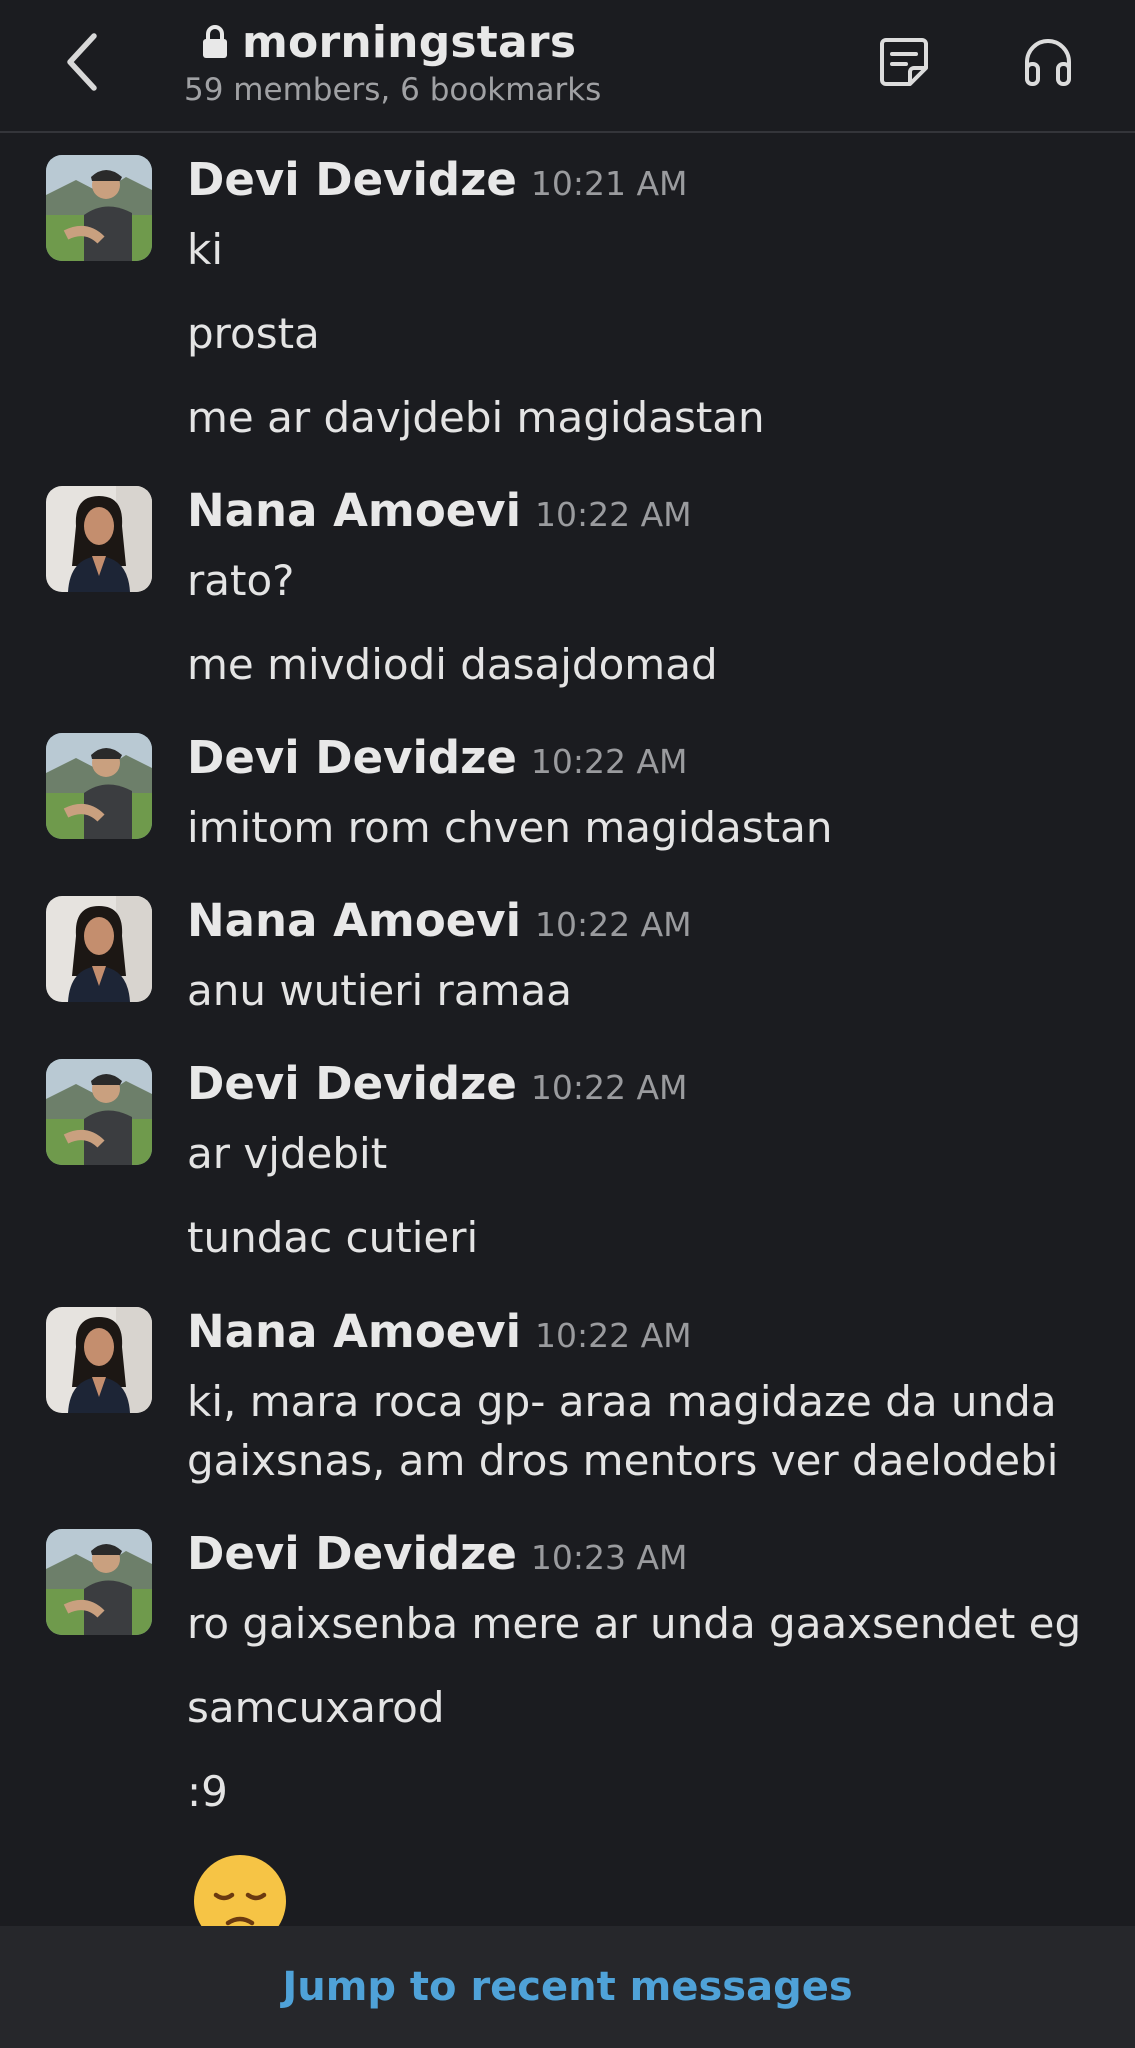 This screenshot has width=1135, height=2048. I want to click on channel-title-block: morningstars 59 members, 6 bookmarks, so click(393, 61).